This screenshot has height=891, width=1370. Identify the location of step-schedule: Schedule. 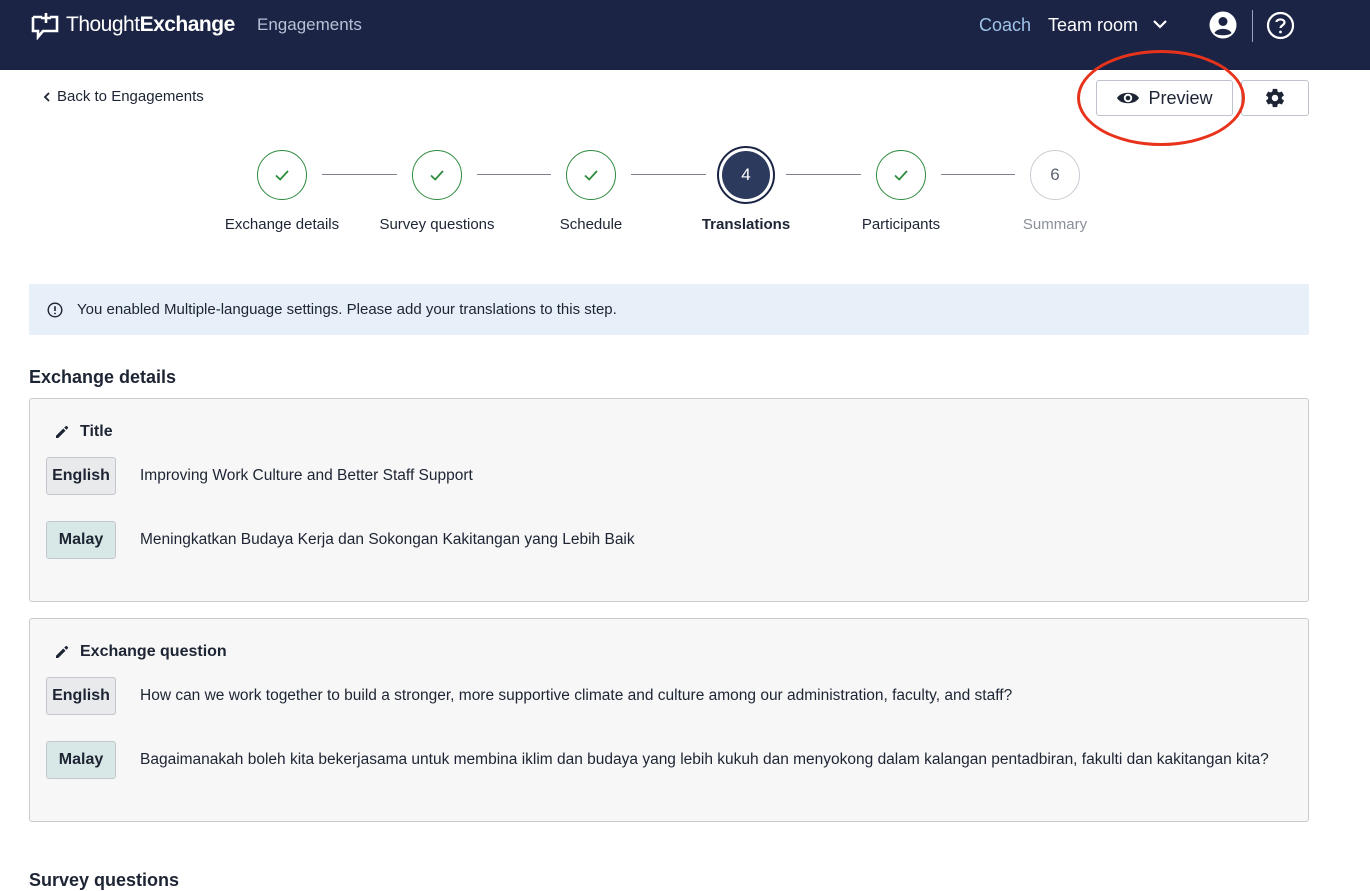
(591, 191).